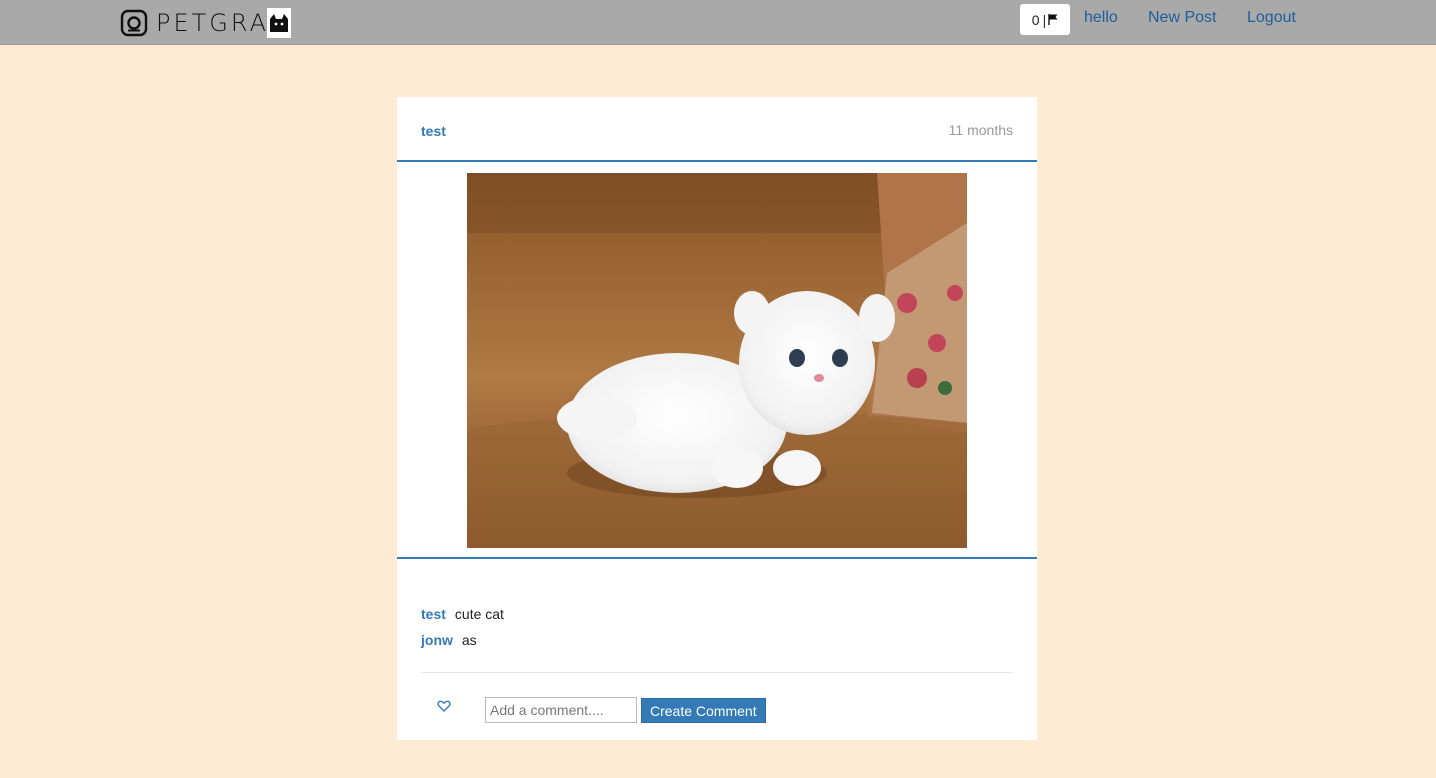  Describe the element at coordinates (469, 640) in the screenshot. I see `comment-text: as` at that location.